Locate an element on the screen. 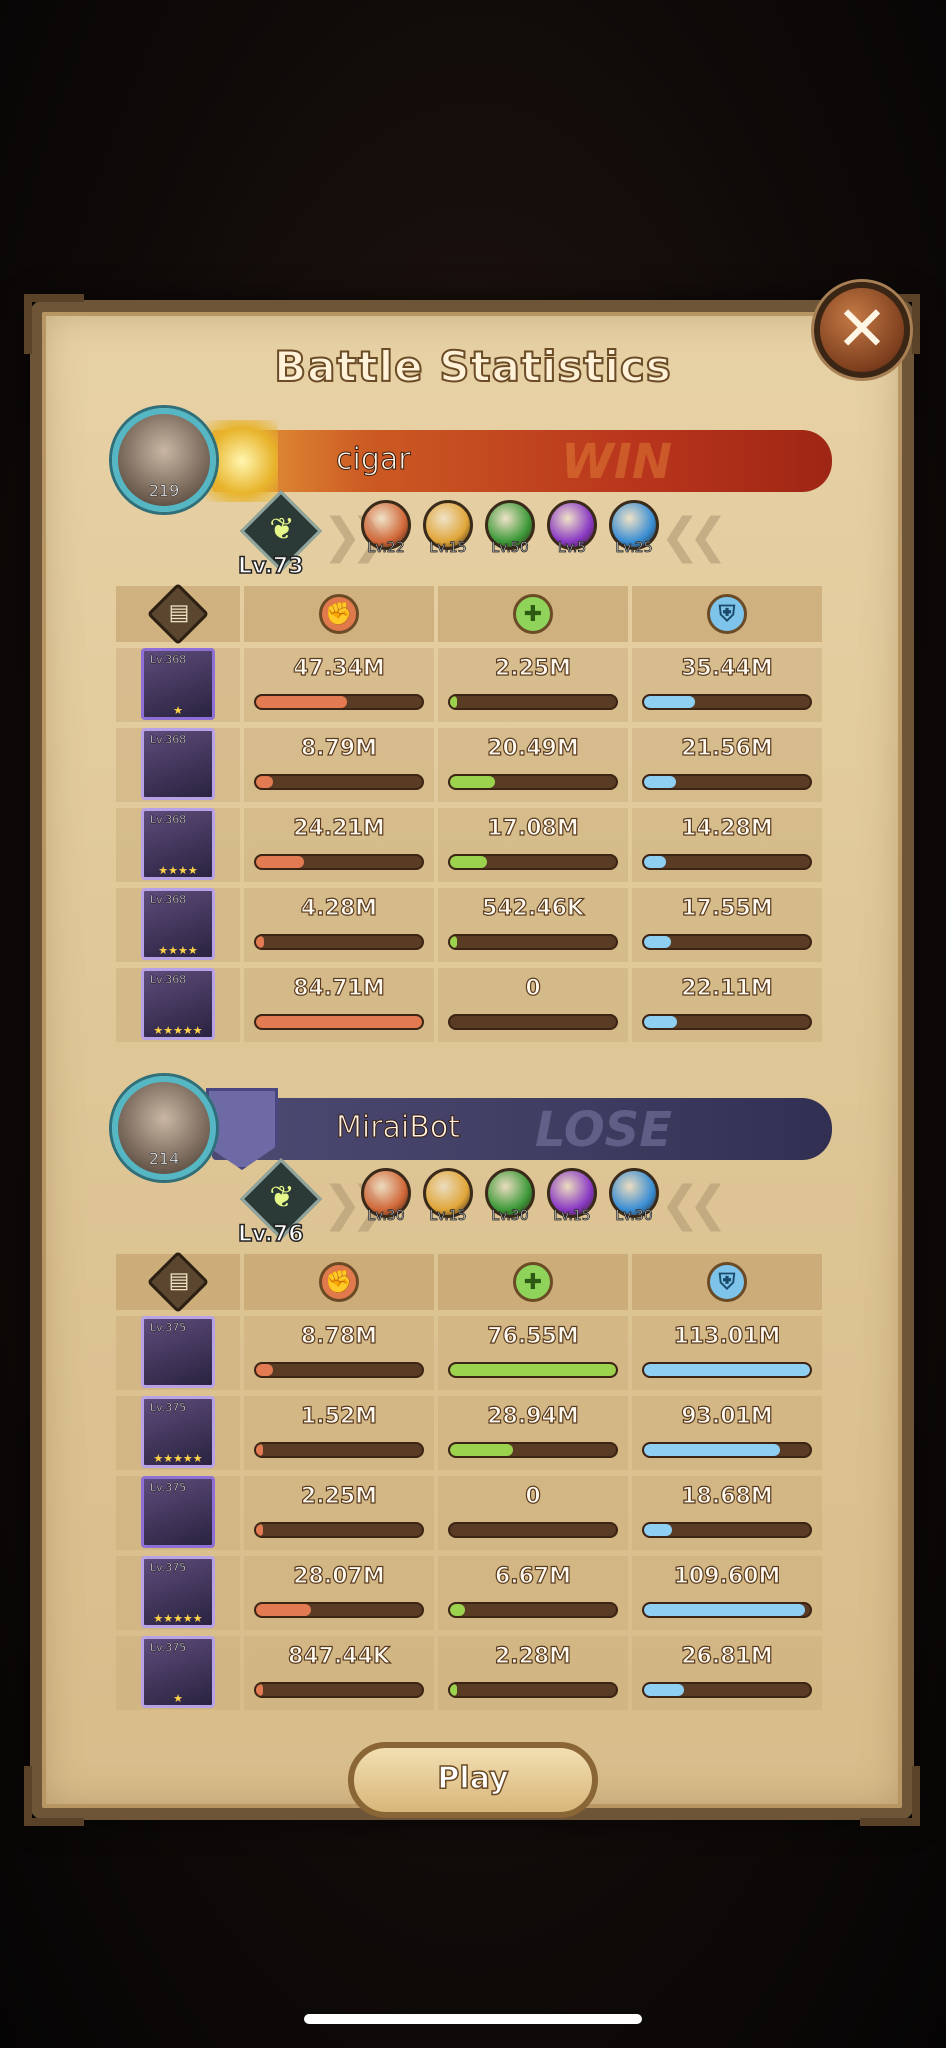 Image resolution: width=946 pixels, height=2048 pixels. stat-taken: 93.01M is located at coordinates (727, 1433).